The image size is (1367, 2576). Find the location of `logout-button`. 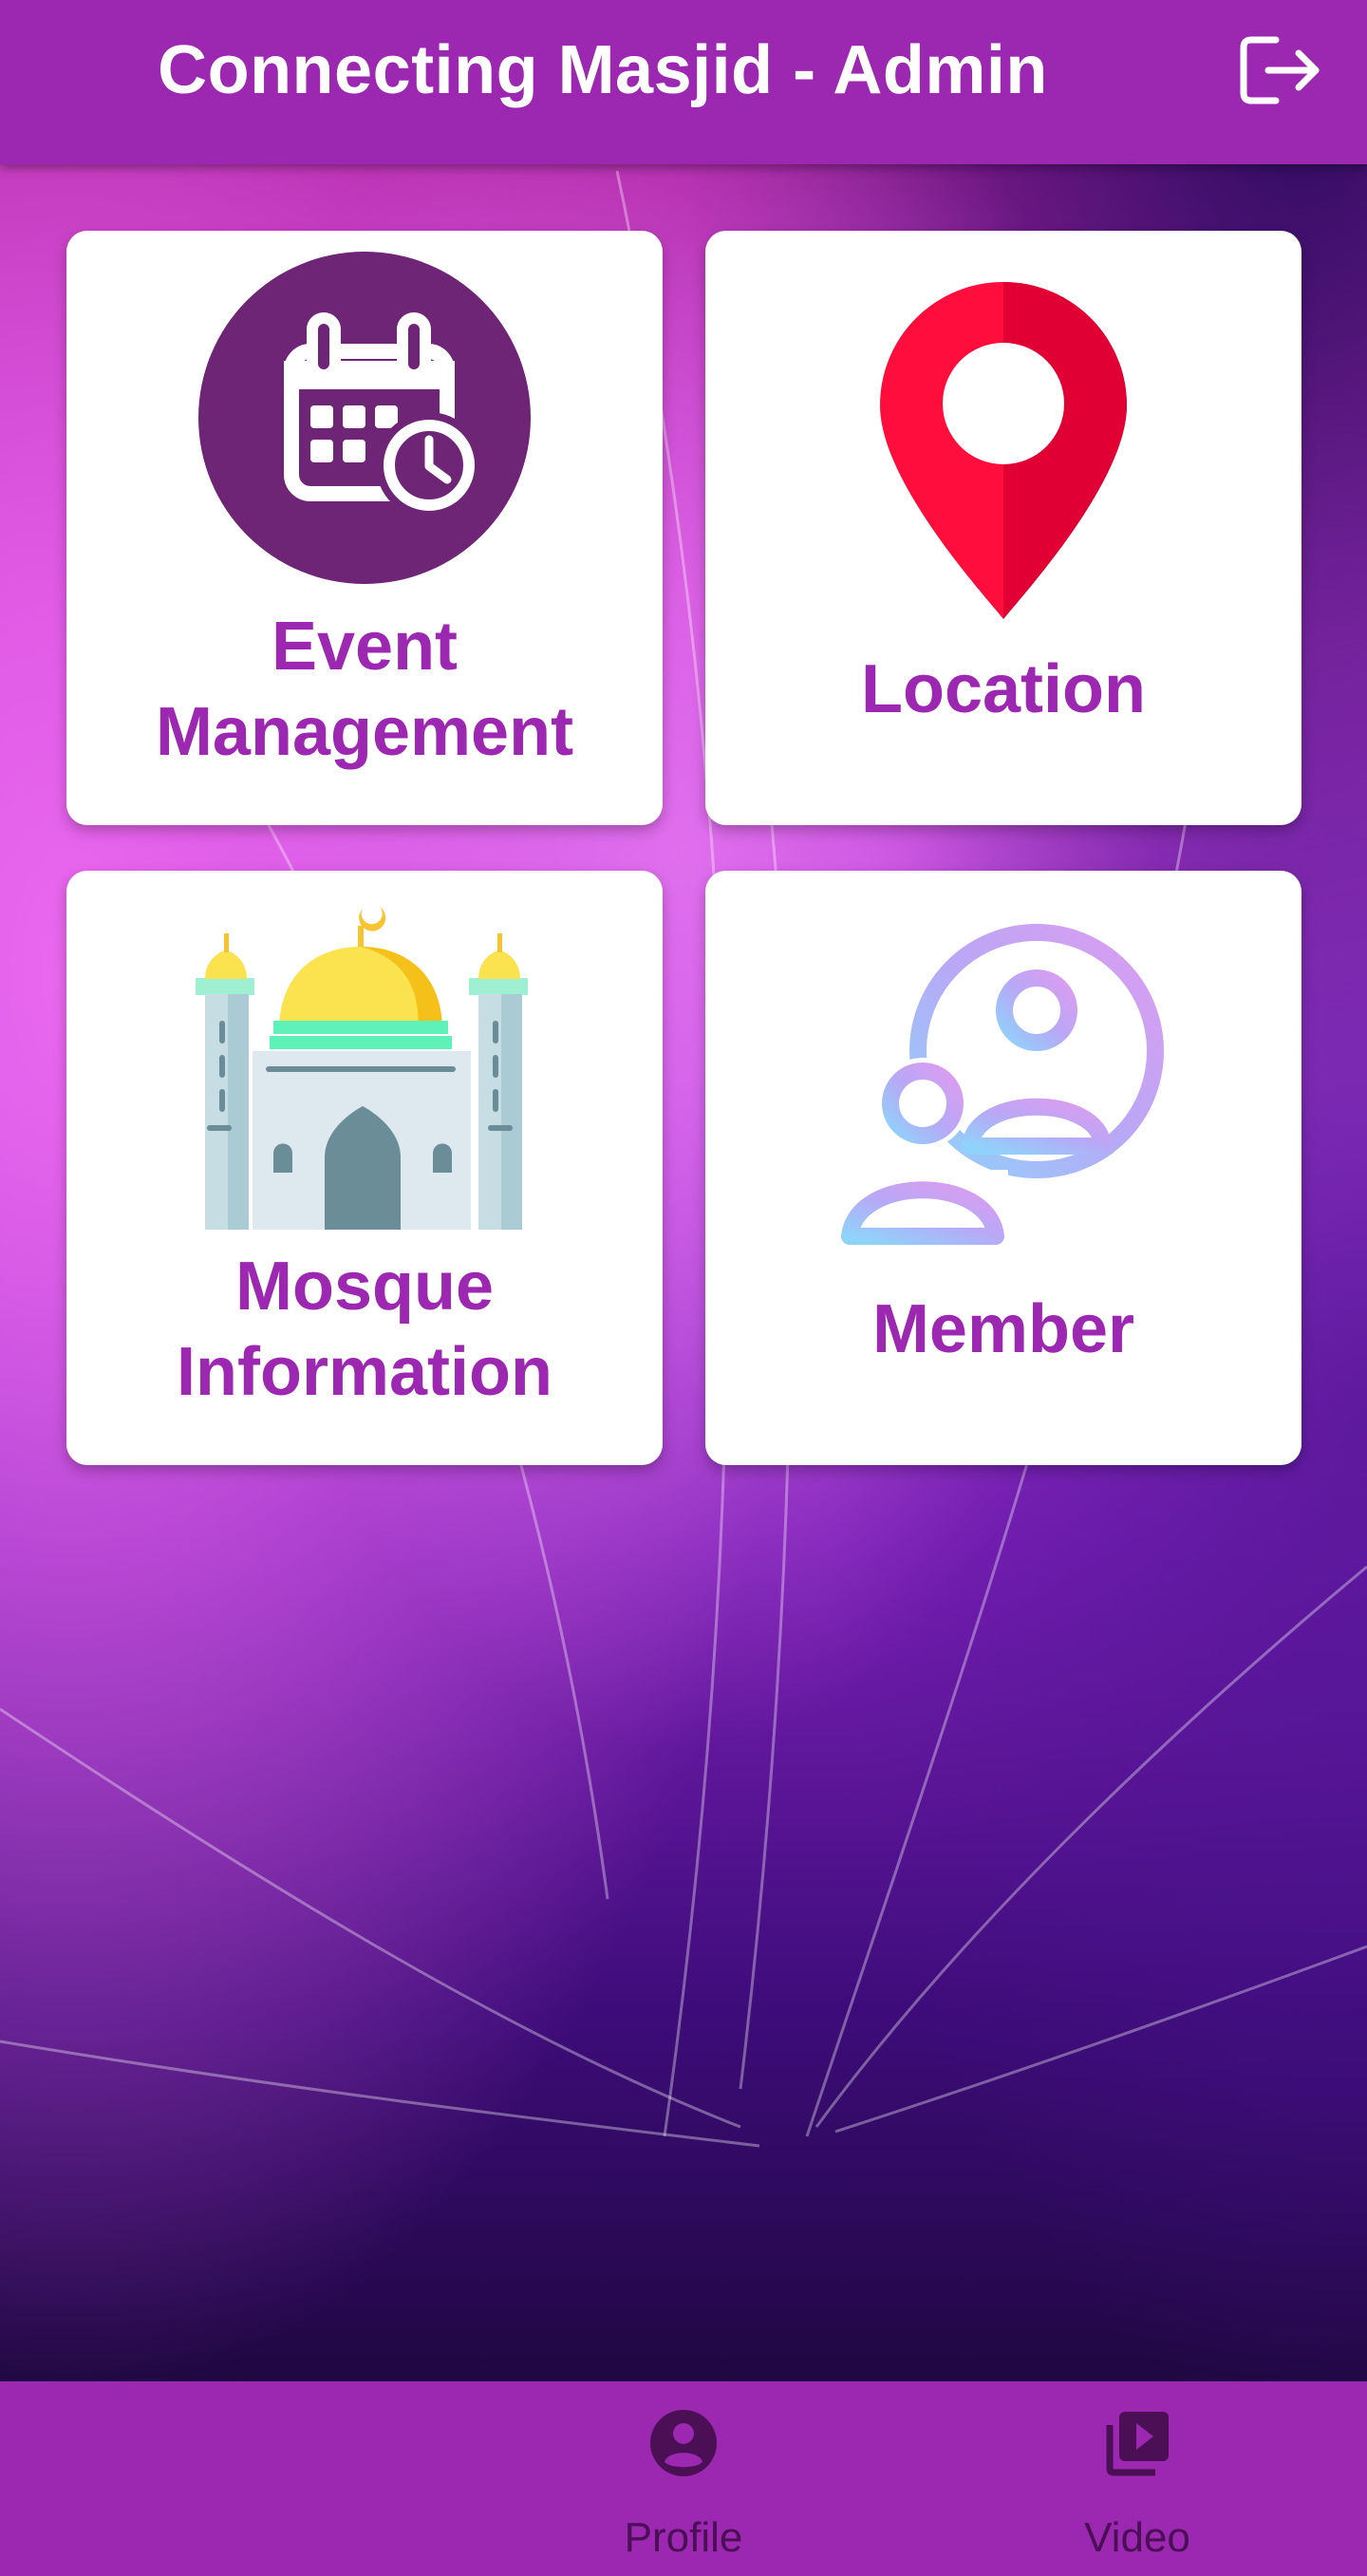

logout-button is located at coordinates (1279, 70).